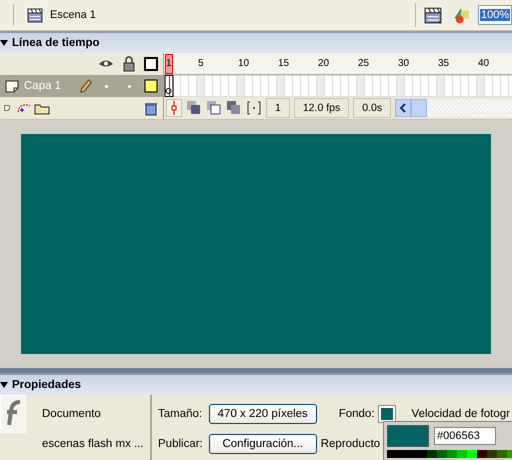 This screenshot has height=460, width=512. What do you see at coordinates (462, 15) in the screenshot?
I see `shapes-icon` at bounding box center [462, 15].